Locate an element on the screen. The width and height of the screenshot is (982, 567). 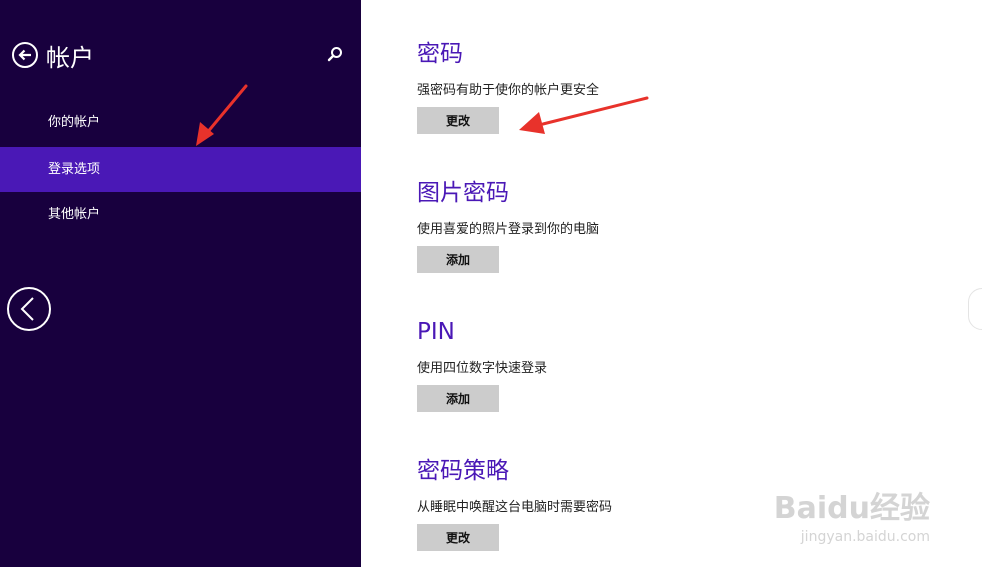
watermark: Baidu经验 jingyan.baidu.com is located at coordinates (852, 514).